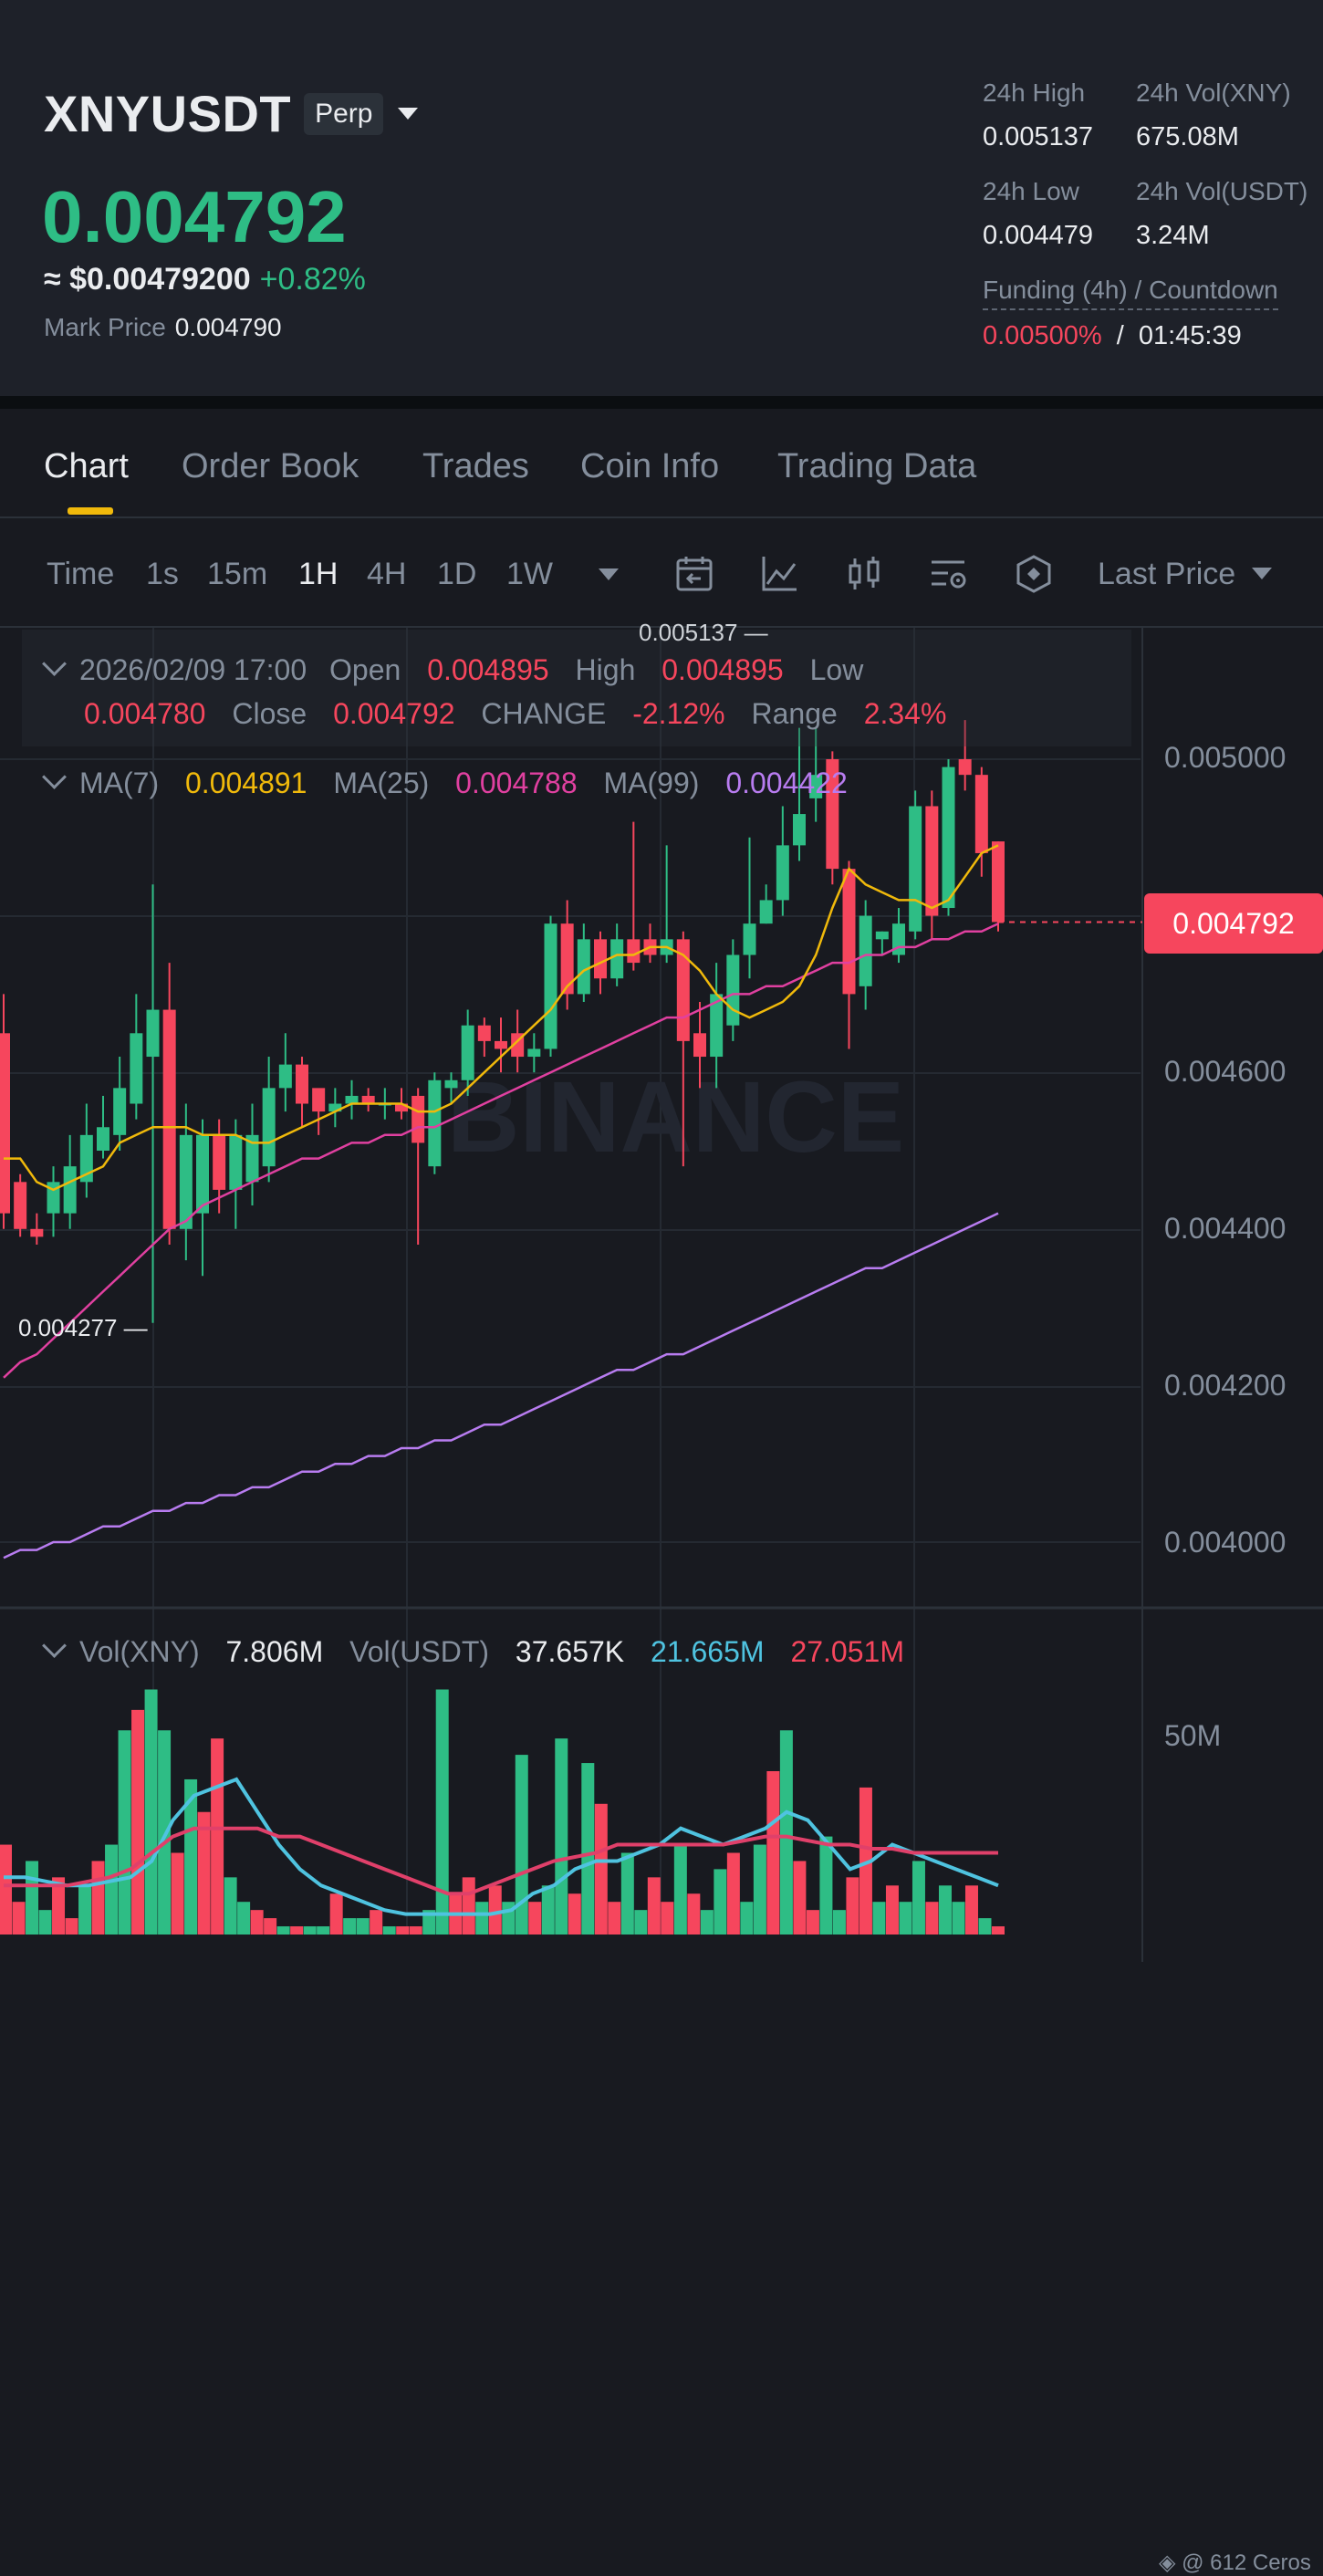 This screenshot has width=1323, height=2576. Describe the element at coordinates (649, 466) in the screenshot. I see `tab-coin-info: Coin Info` at that location.